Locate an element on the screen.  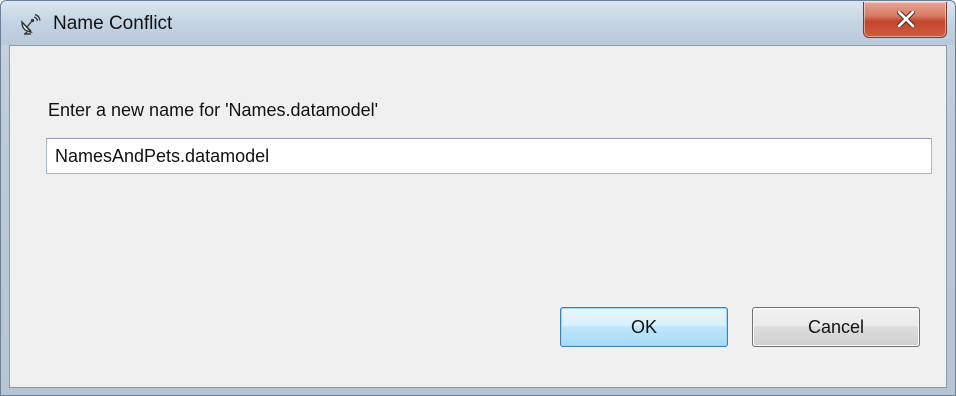
satellite-dish-icon is located at coordinates (30, 24).